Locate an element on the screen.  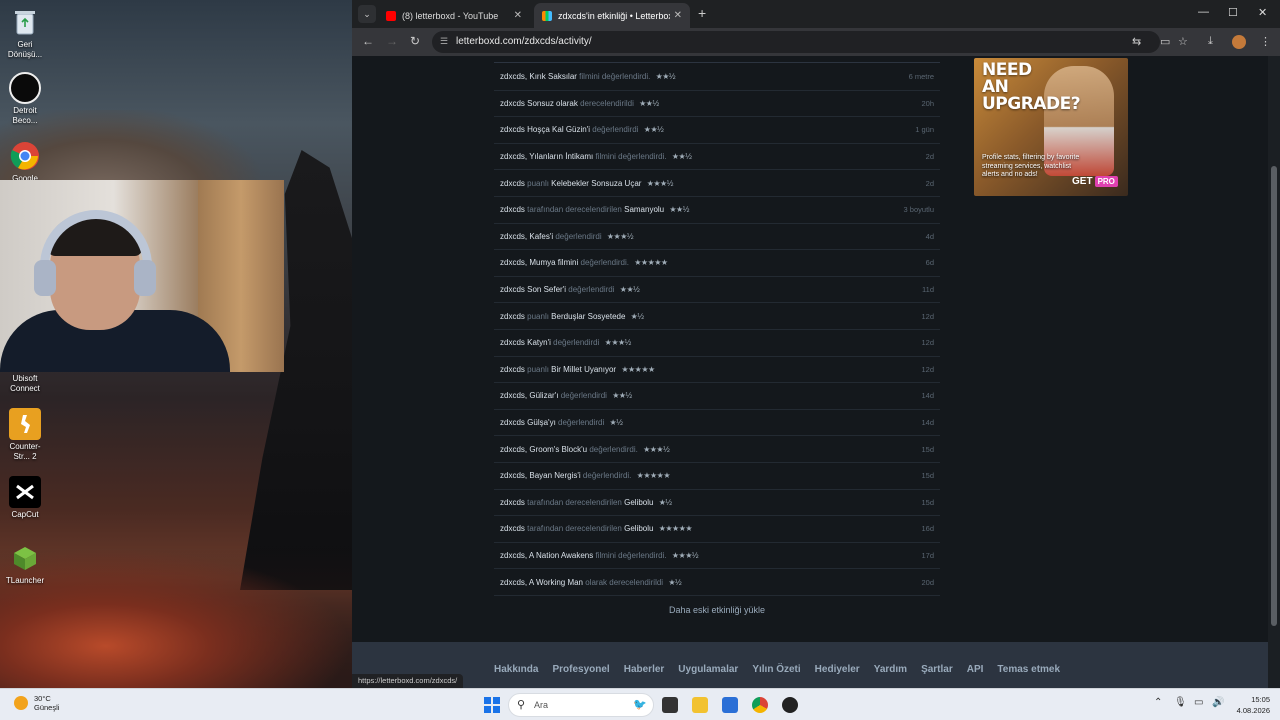
tab-letterboxd: zdxcds'in etkinliği • Letterboxd ✕ is located at coordinates (612, 15).